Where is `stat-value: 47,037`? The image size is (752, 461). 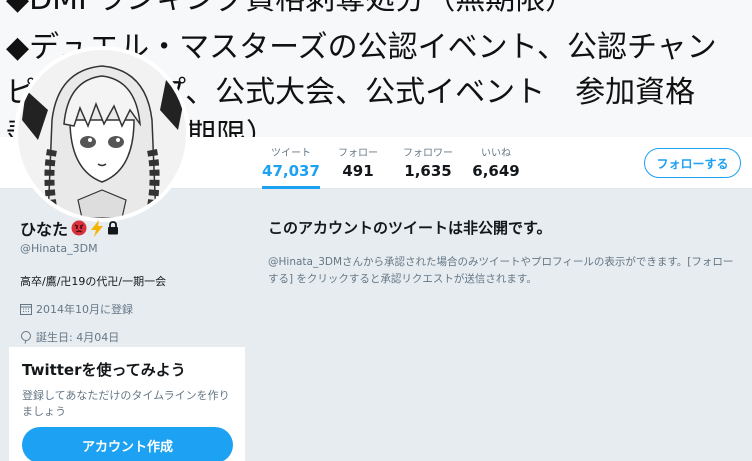 stat-value: 47,037 is located at coordinates (291, 171).